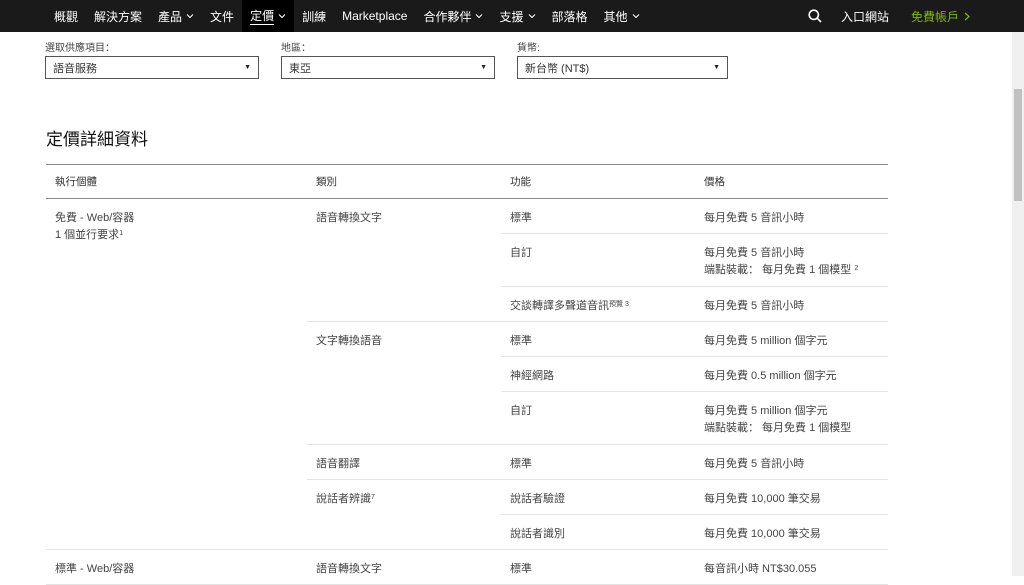 Image resolution: width=1024 pixels, height=585 pixels. What do you see at coordinates (296, 48) in the screenshot?
I see `region-filter-label: 地區：` at bounding box center [296, 48].